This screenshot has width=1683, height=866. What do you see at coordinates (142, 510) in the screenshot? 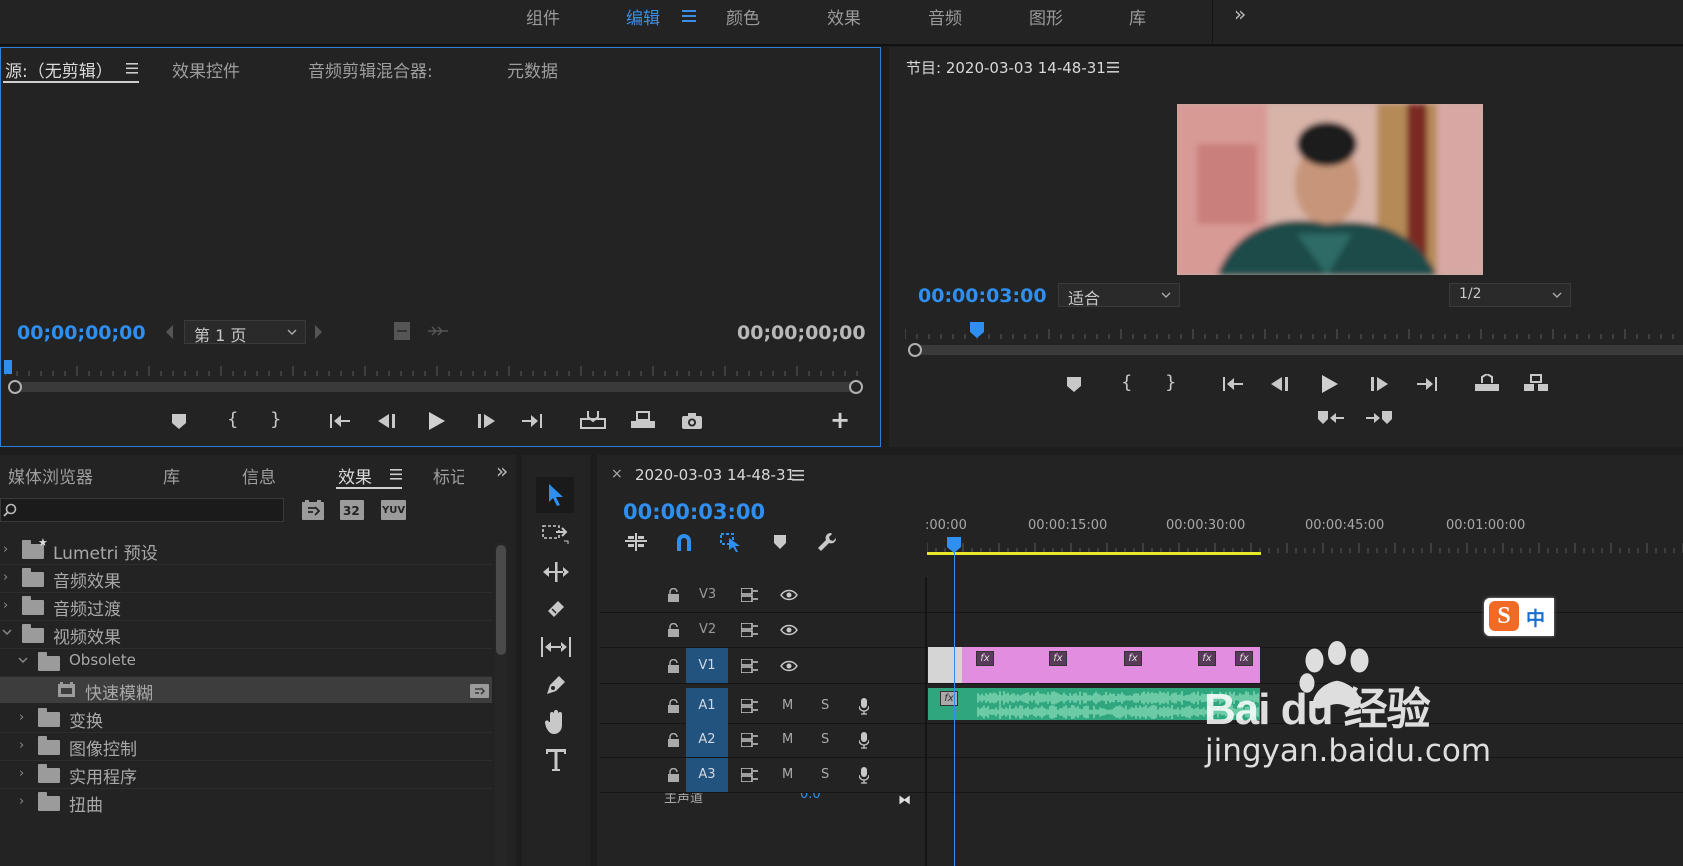
I see `effects-search-input` at bounding box center [142, 510].